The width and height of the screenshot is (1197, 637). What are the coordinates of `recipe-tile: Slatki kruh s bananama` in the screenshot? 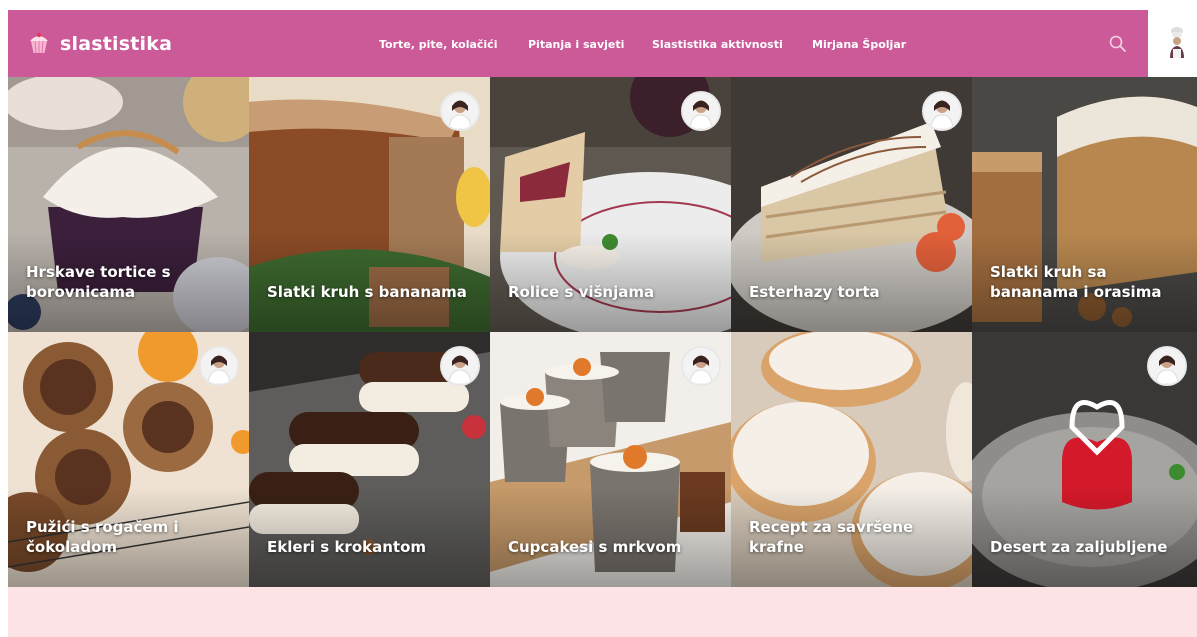 It's located at (369, 204).